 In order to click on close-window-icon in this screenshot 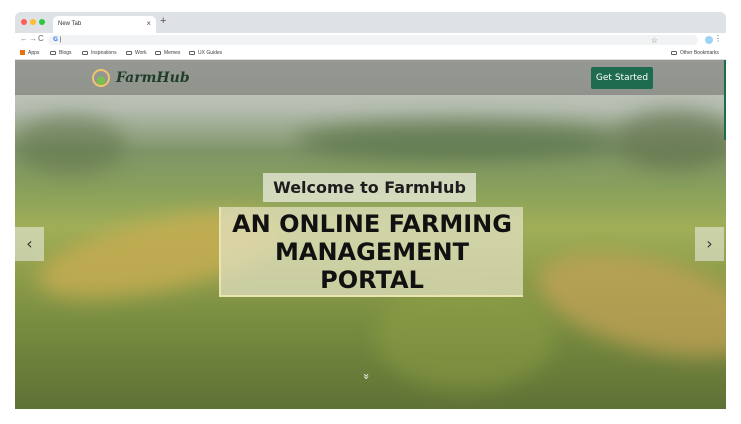, I will do `click(24, 22)`.